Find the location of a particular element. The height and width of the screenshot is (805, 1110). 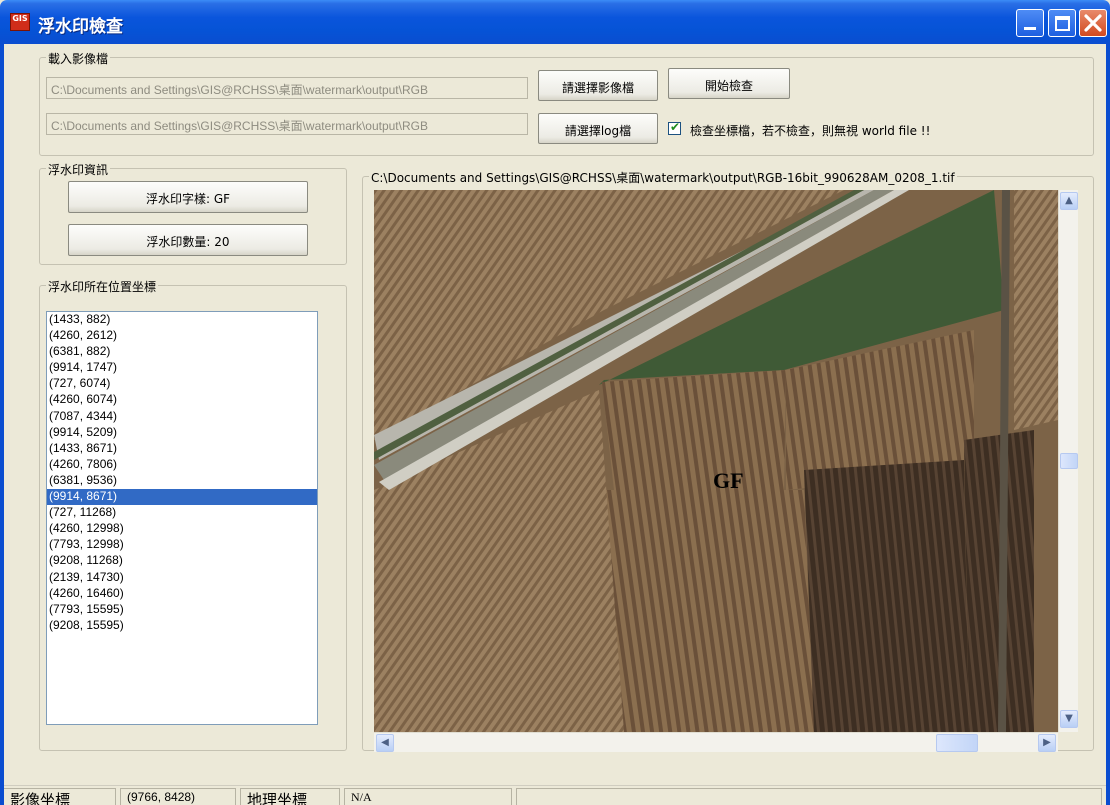

vertical-scrollbar: ▲ ▼ is located at coordinates (1068, 461).